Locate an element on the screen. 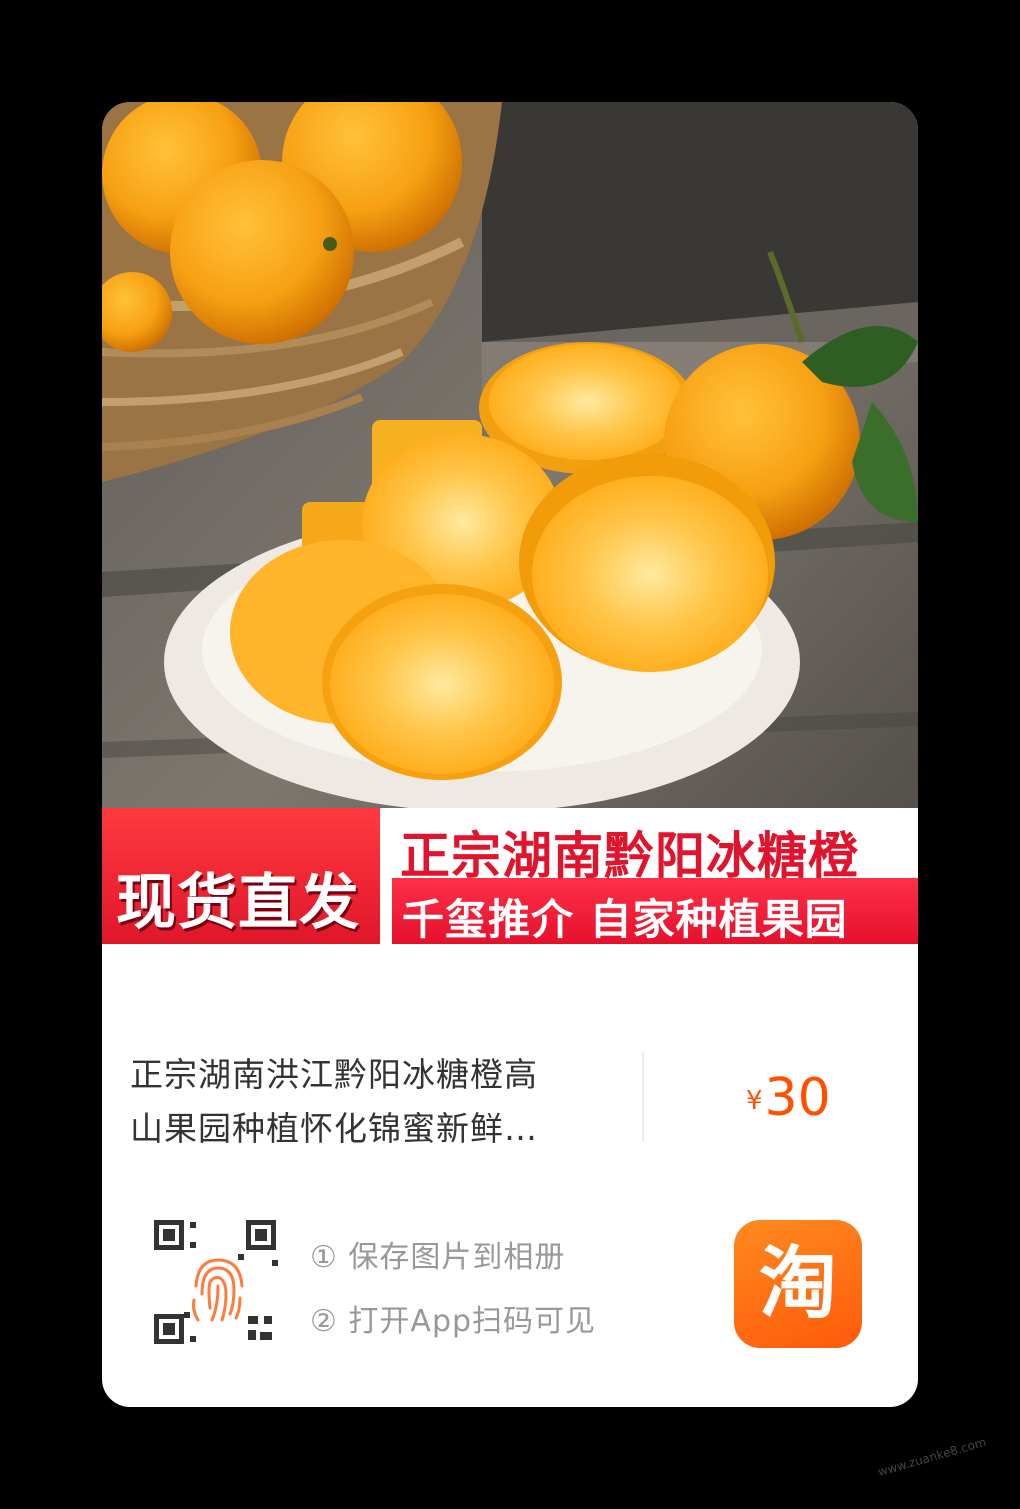  divider is located at coordinates (643, 1097).